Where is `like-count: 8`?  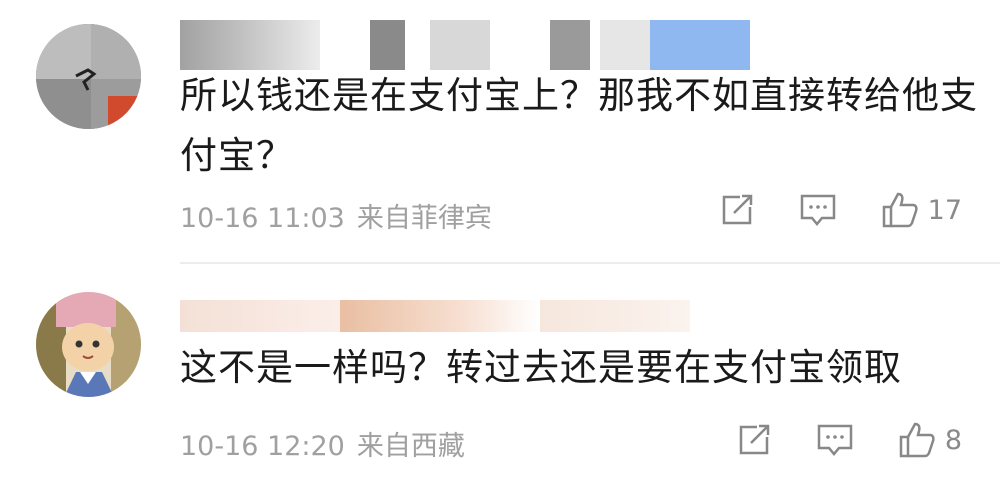
like-count: 8 is located at coordinates (953, 440).